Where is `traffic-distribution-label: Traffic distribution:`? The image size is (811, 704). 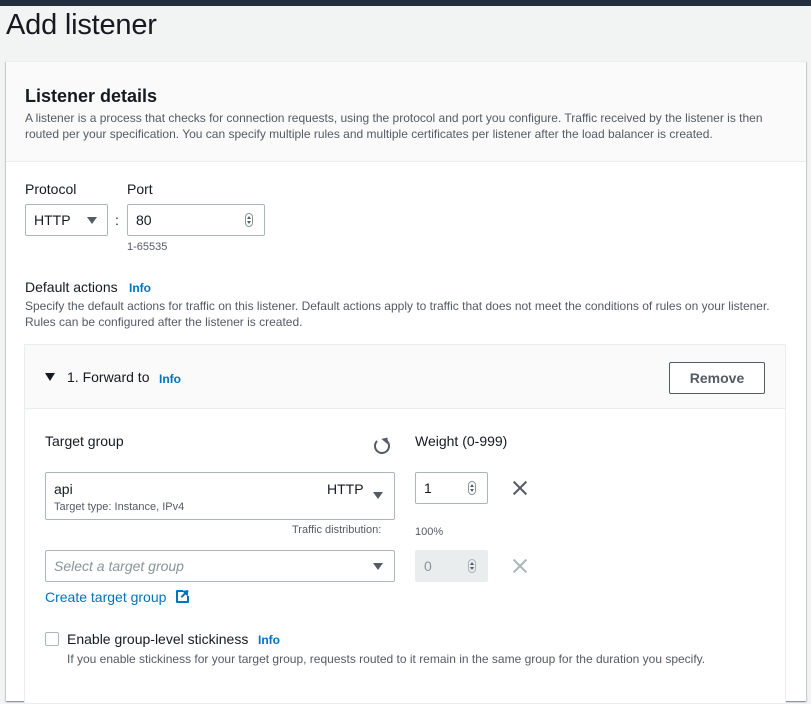 traffic-distribution-label: Traffic distribution: is located at coordinates (337, 530).